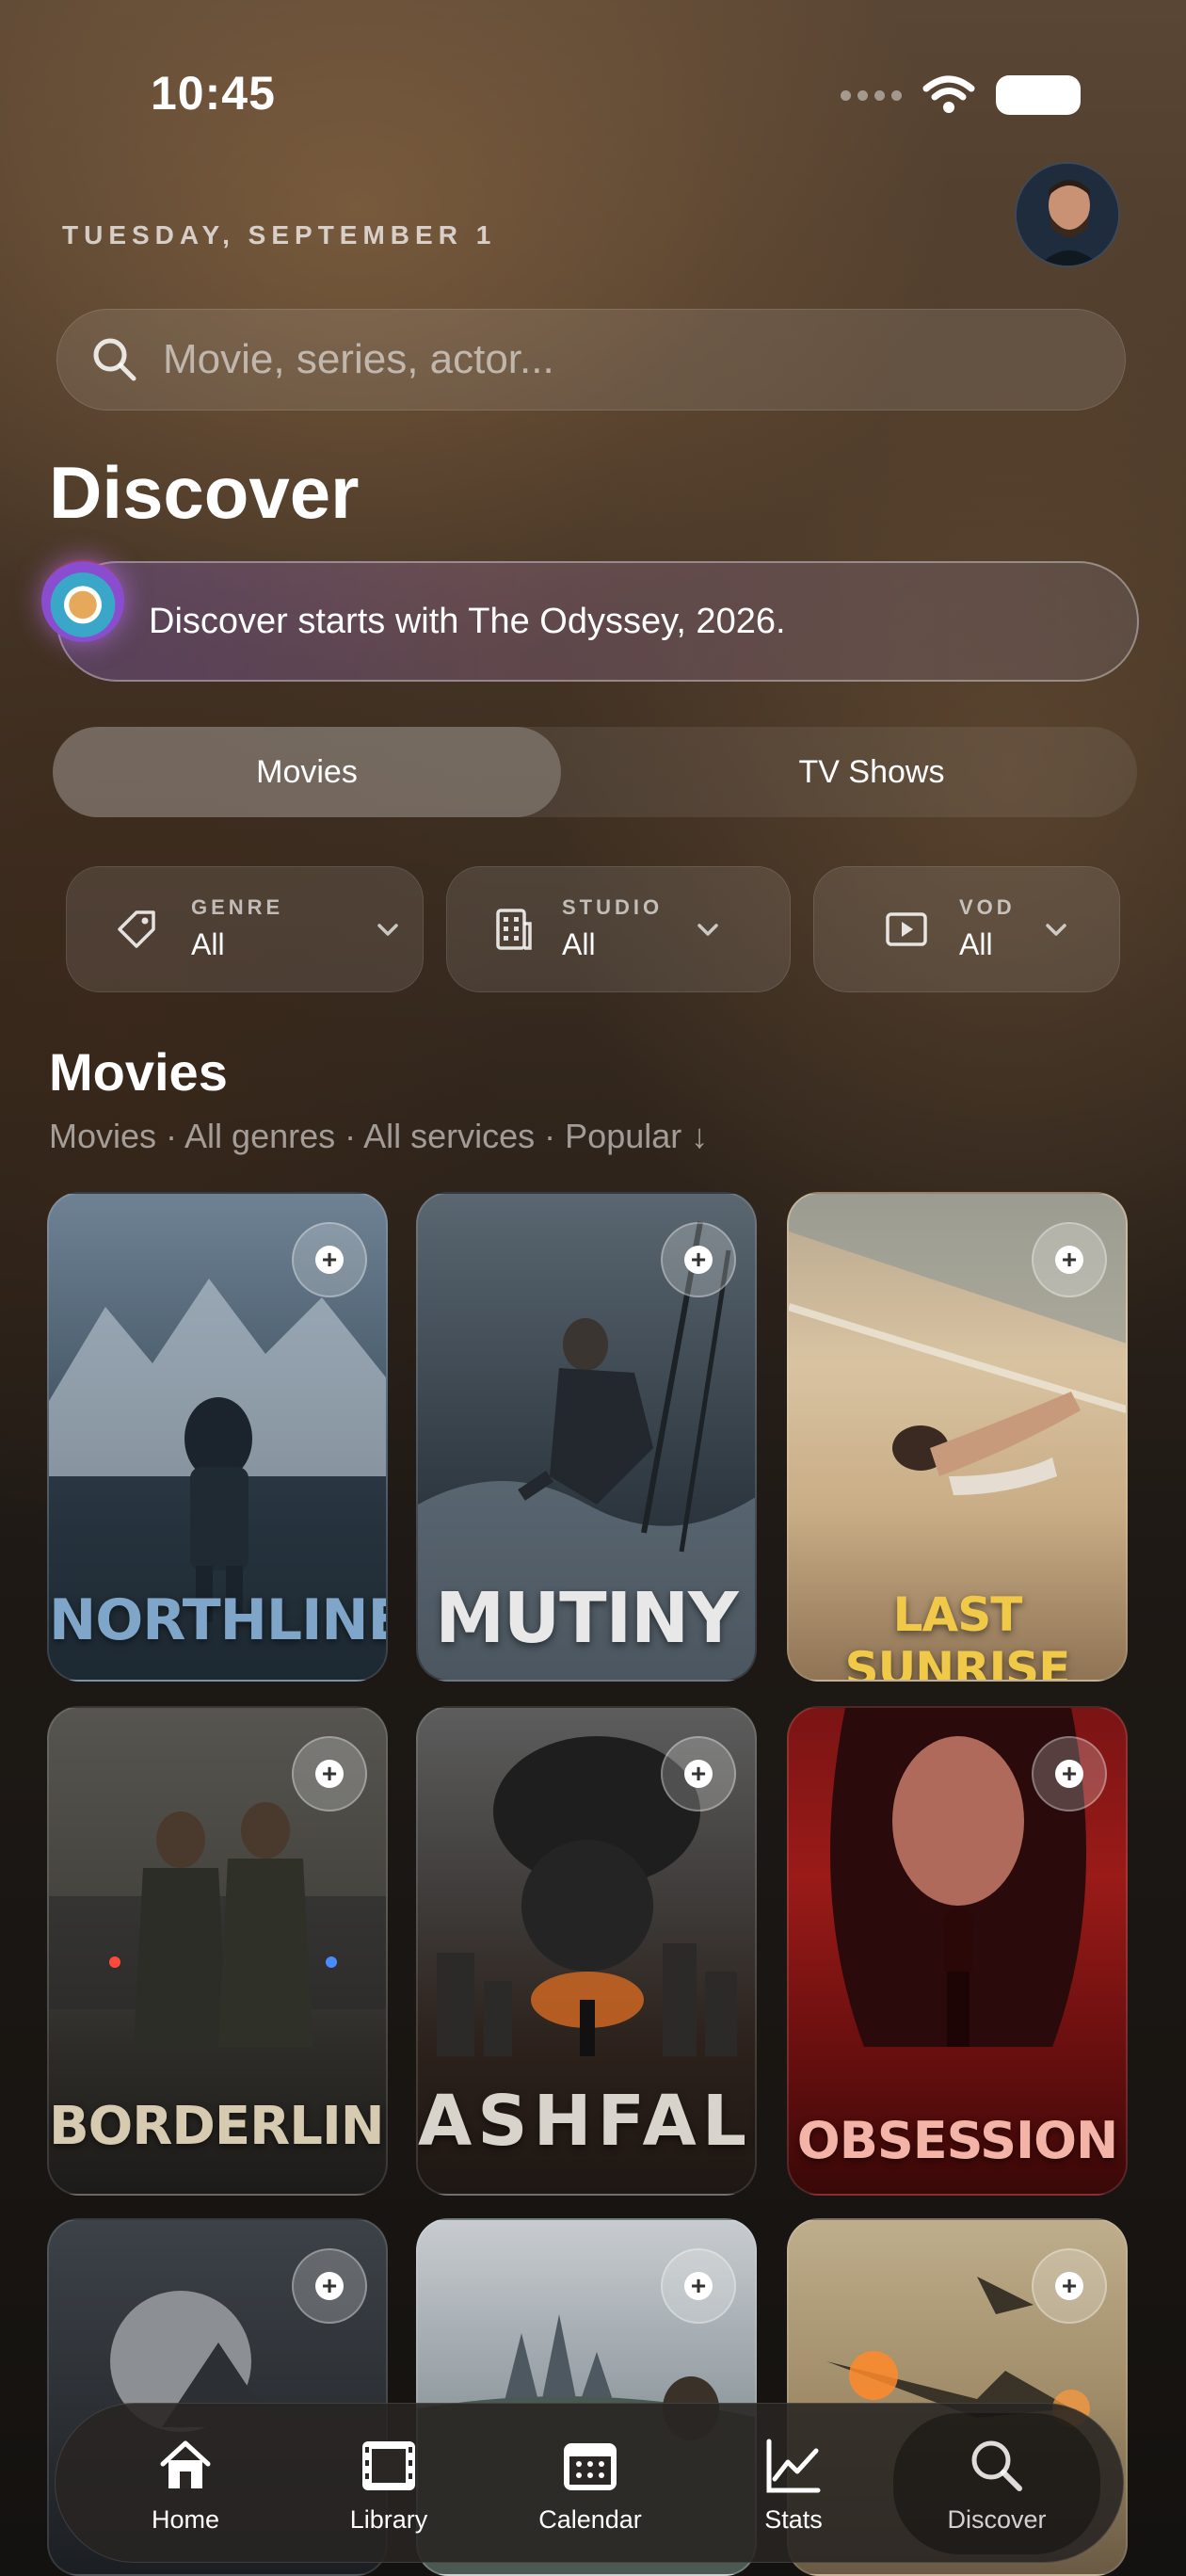 This screenshot has height=2576, width=1186. Describe the element at coordinates (586, 1618) in the screenshot. I see `poster-title: MUTINY` at that location.